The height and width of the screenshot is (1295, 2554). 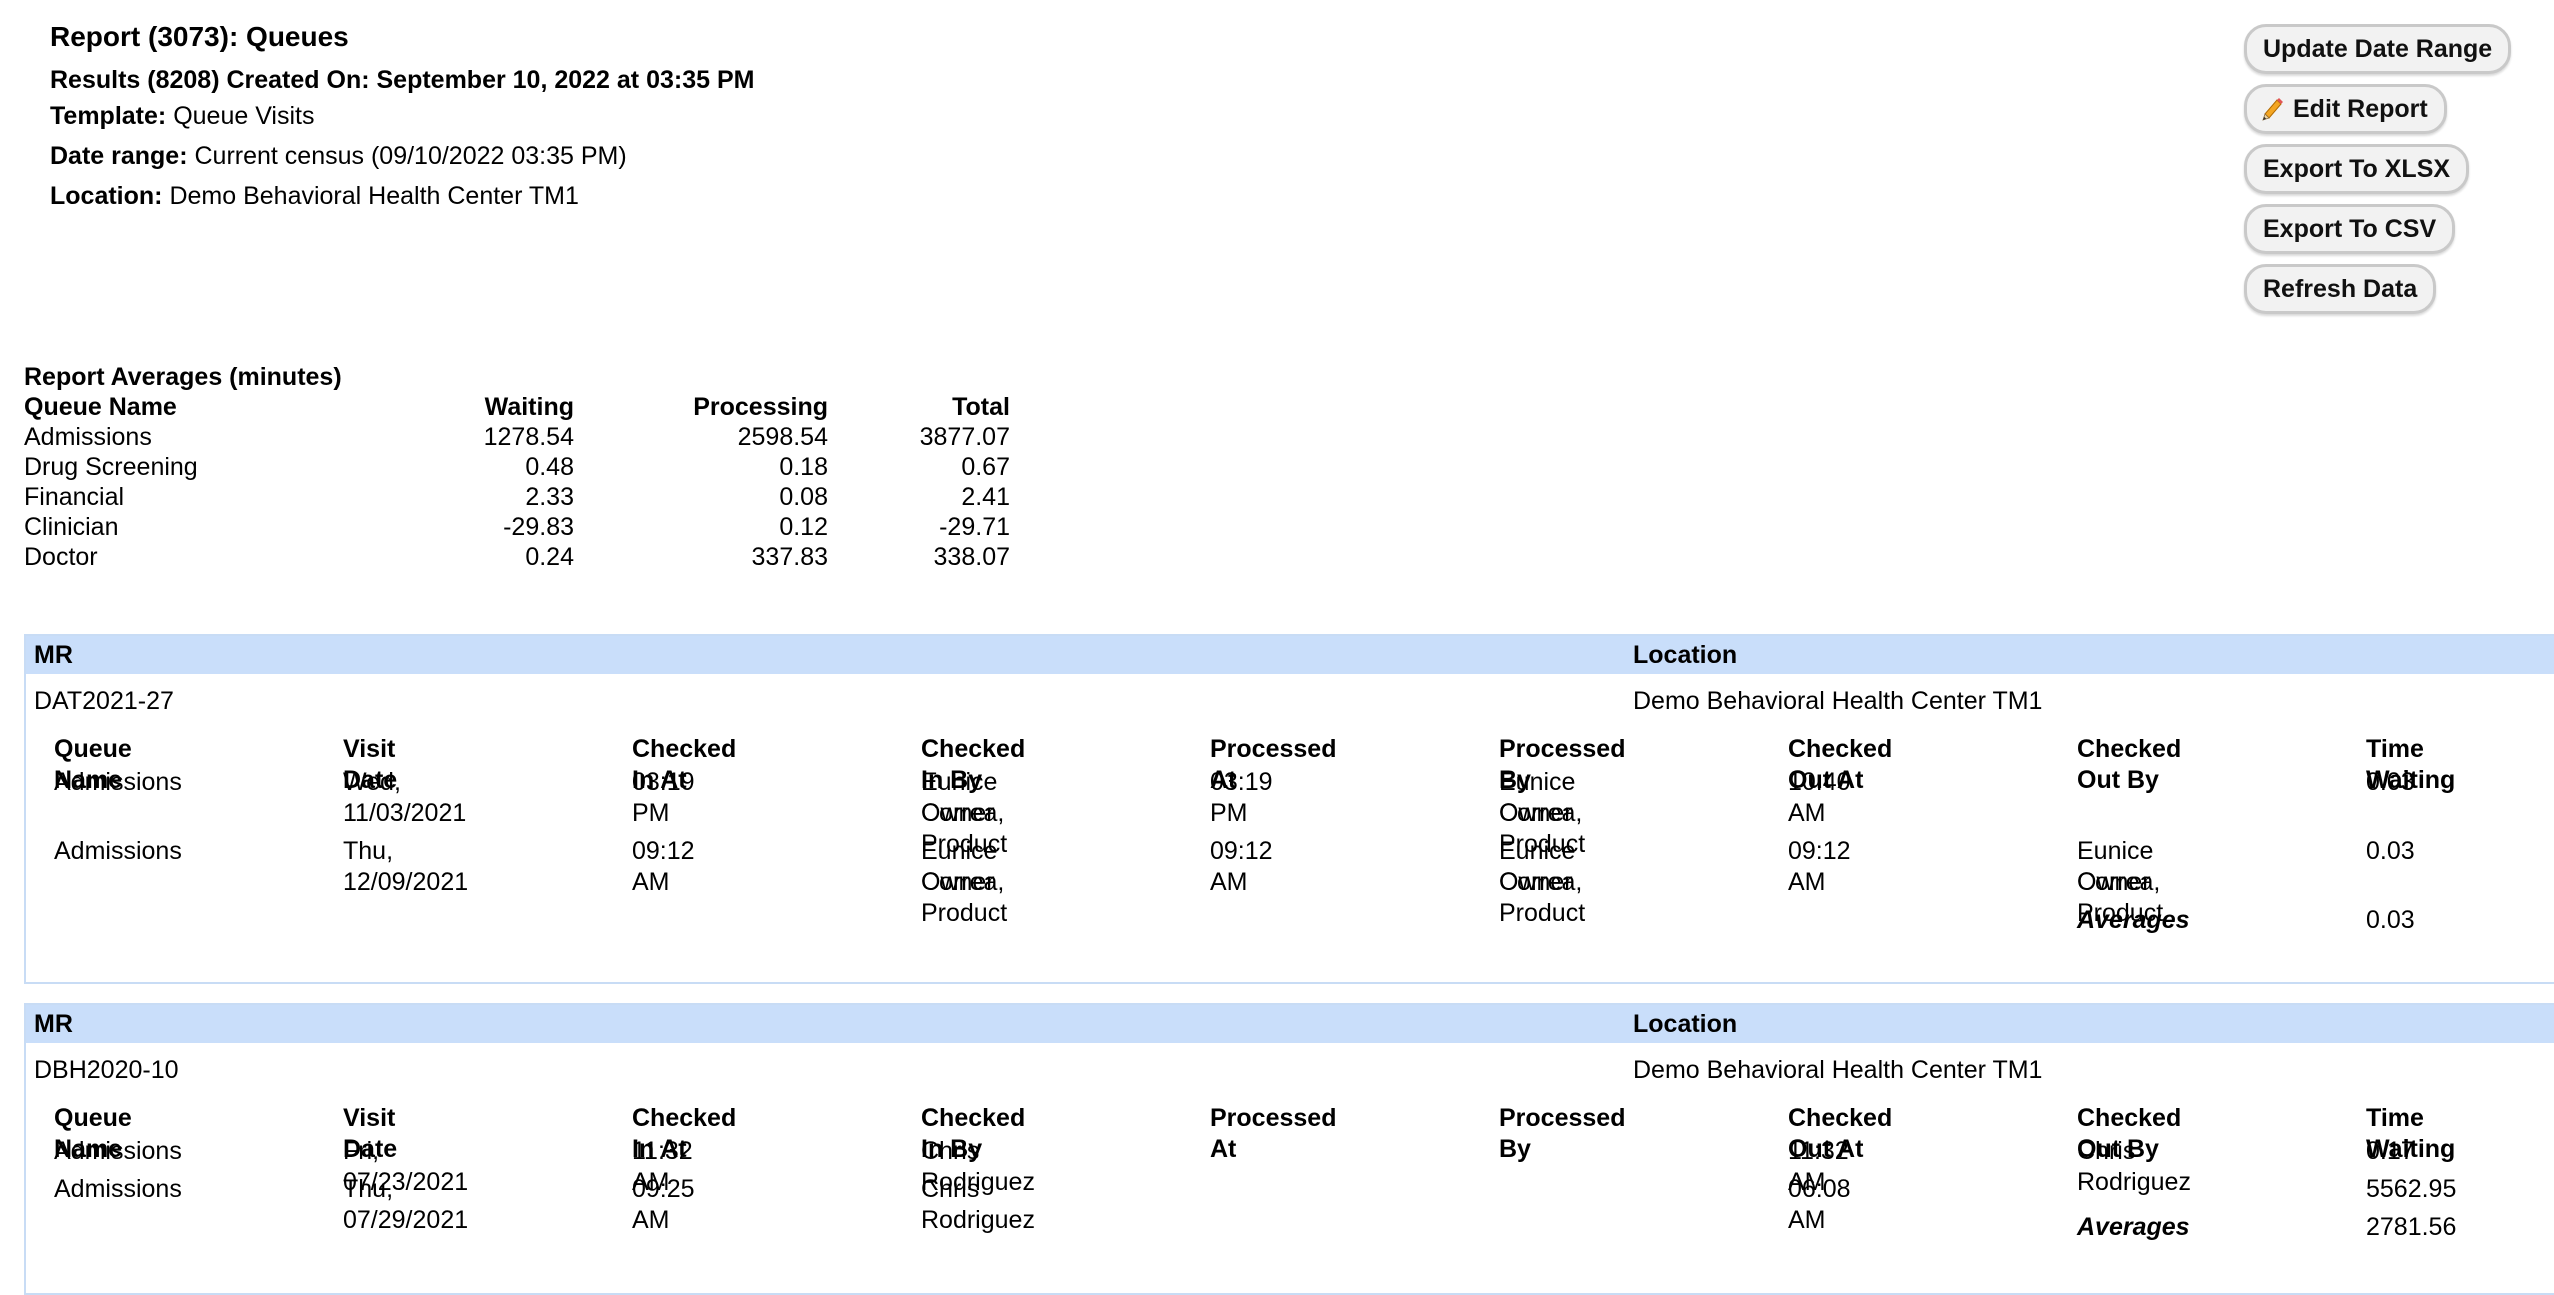 I want to click on update-date-range-label: Update Date Range, so click(x=2378, y=49).